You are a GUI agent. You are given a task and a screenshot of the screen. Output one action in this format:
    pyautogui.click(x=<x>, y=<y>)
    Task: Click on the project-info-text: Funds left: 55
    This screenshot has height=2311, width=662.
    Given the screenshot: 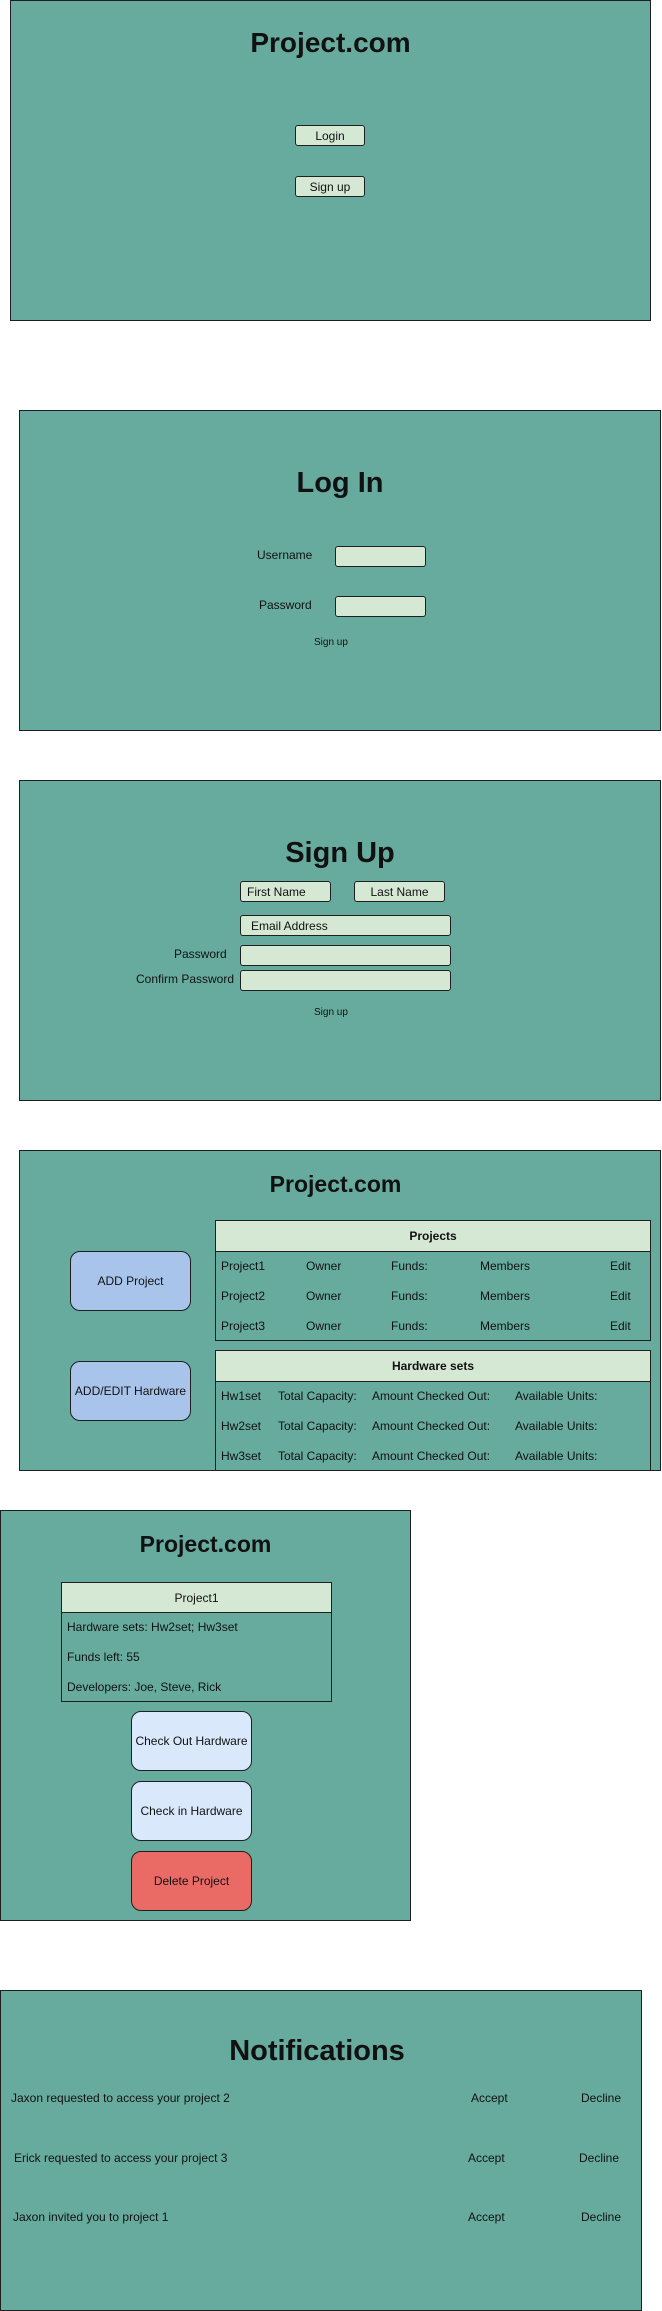 What is the action you would take?
    pyautogui.click(x=103, y=1657)
    